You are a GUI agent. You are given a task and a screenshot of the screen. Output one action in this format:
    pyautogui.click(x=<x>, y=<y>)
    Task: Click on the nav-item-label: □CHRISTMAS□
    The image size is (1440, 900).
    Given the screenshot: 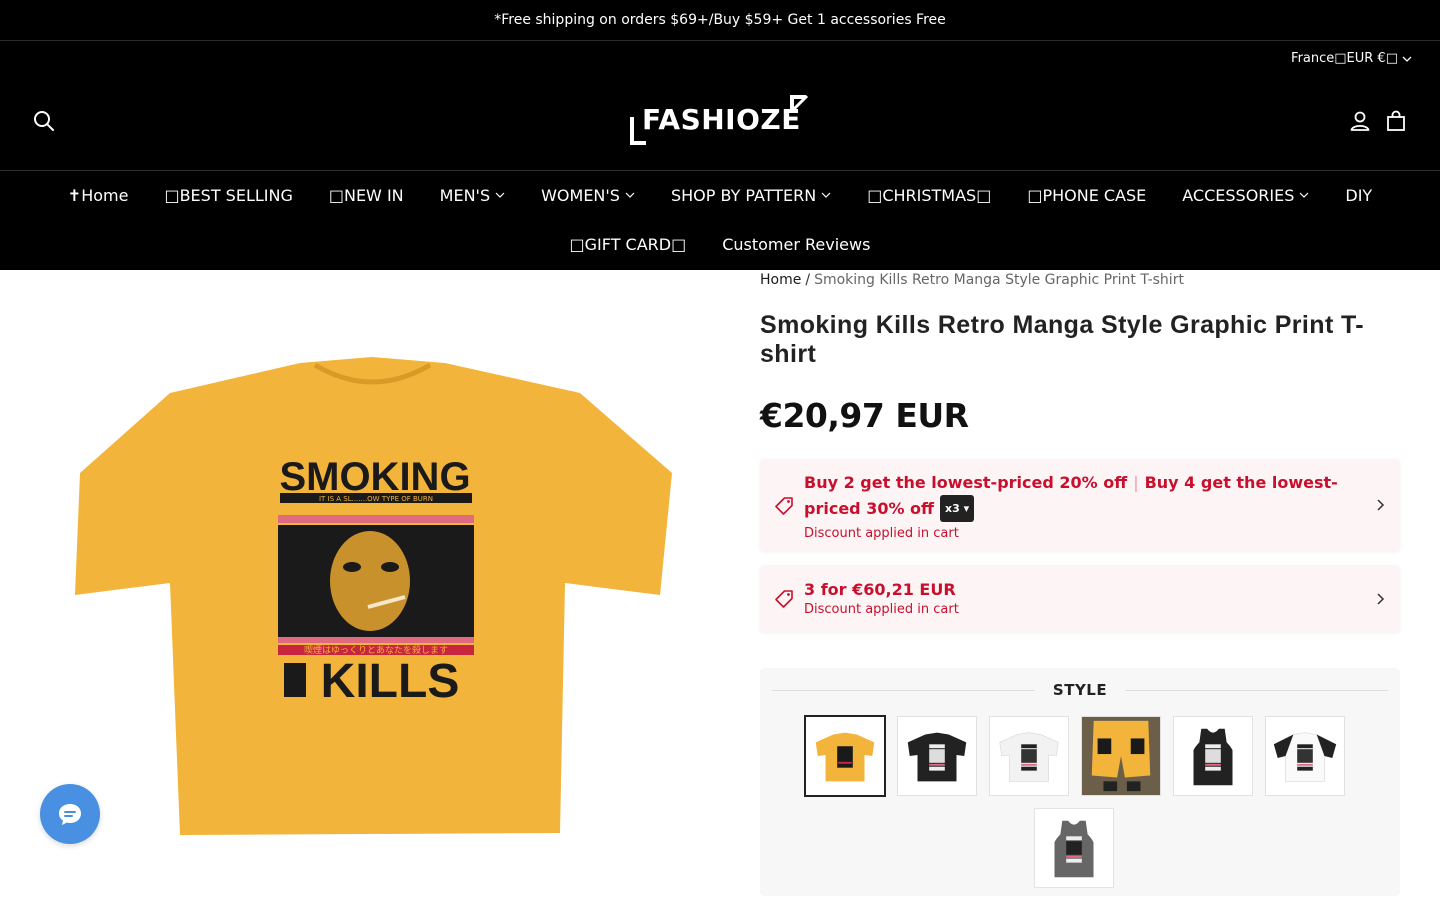 What is the action you would take?
    pyautogui.click(x=929, y=195)
    